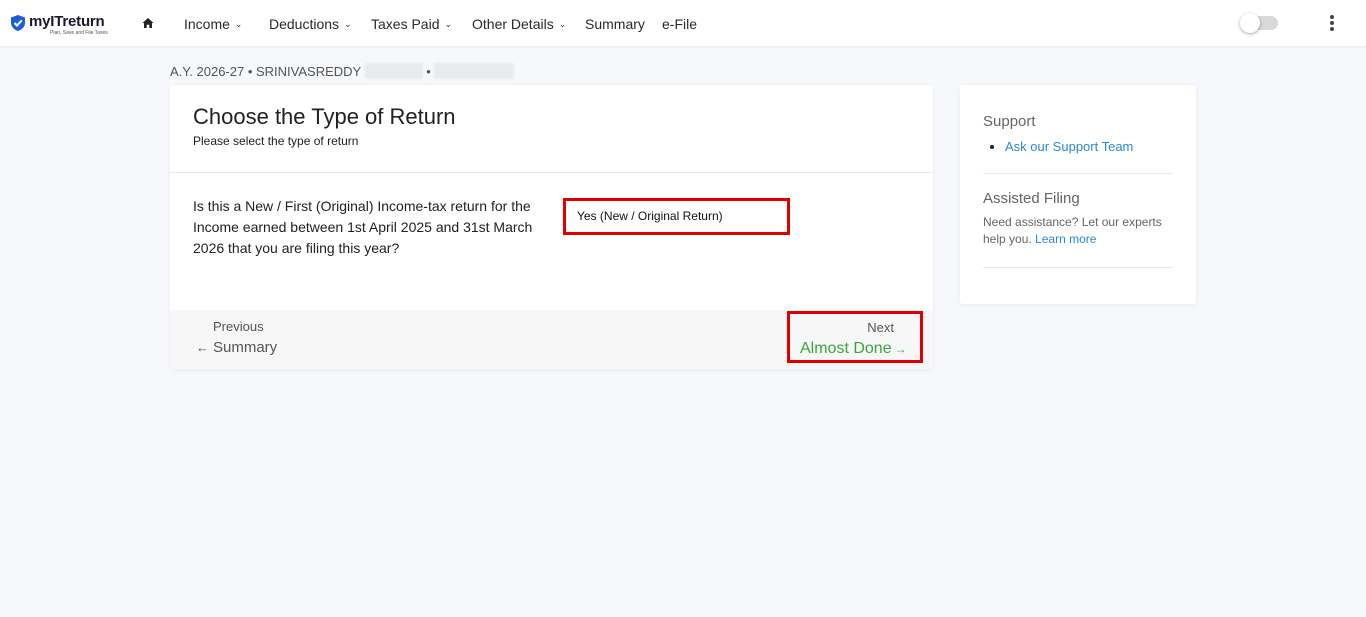 This screenshot has height=617, width=1366. Describe the element at coordinates (405, 24) in the screenshot. I see `nav-taxes-paid-label: Taxes Paid` at that location.